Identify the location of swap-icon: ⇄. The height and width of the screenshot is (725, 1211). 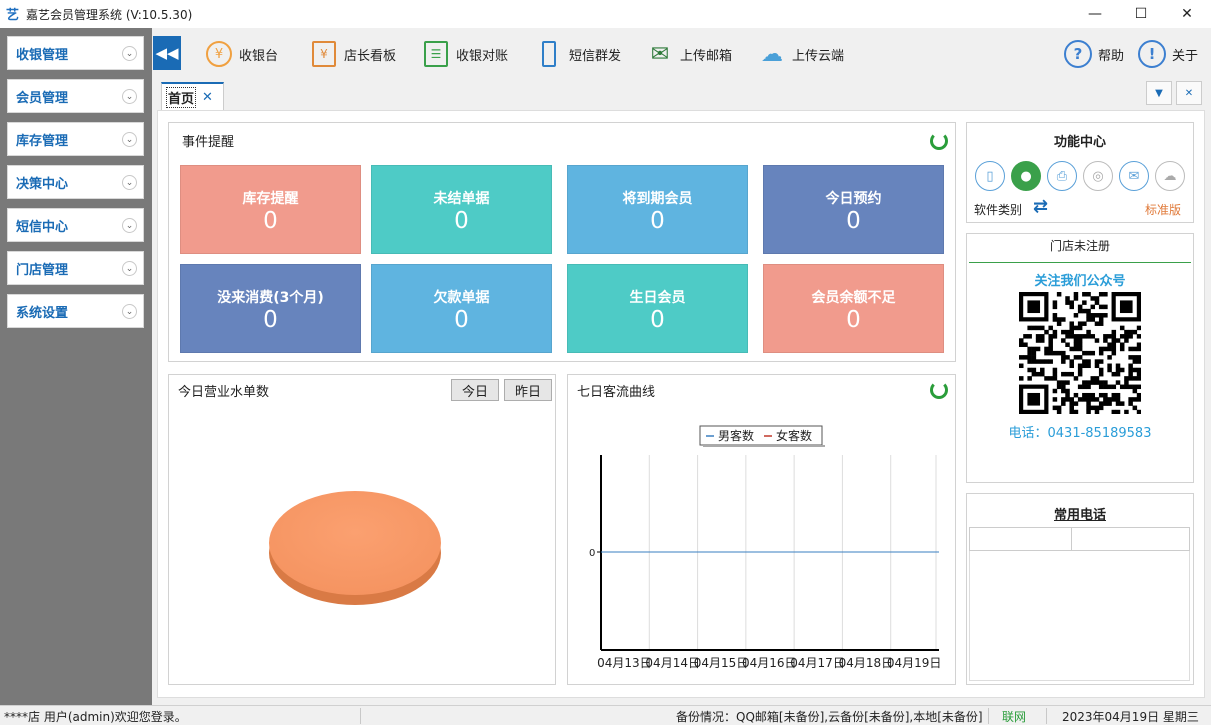
(1040, 206).